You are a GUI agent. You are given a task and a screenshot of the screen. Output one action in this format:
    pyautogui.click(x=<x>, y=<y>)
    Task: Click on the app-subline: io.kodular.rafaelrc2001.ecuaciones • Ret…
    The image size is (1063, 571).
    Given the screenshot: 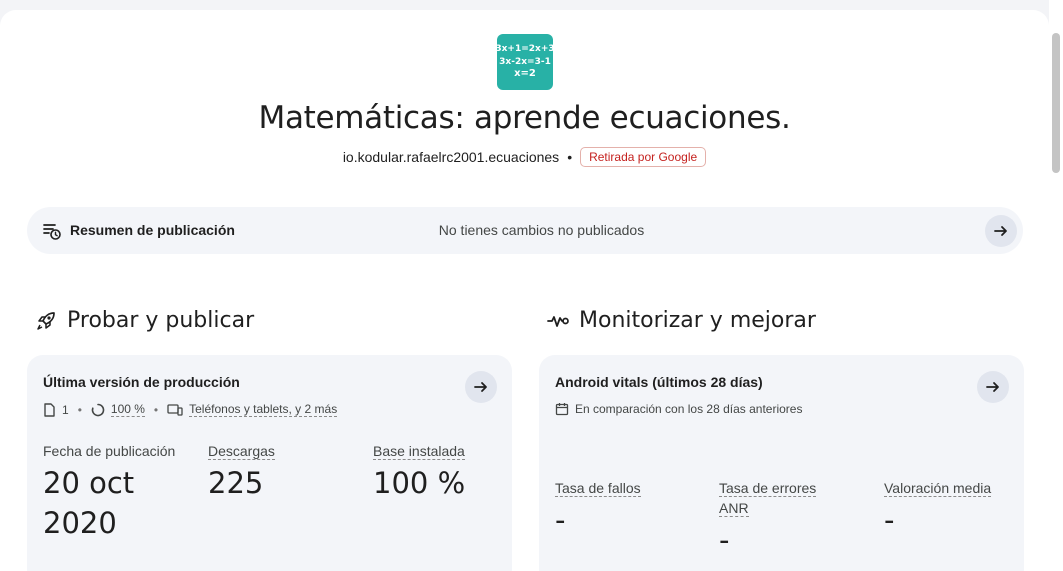 What is the action you would take?
    pyautogui.click(x=524, y=157)
    